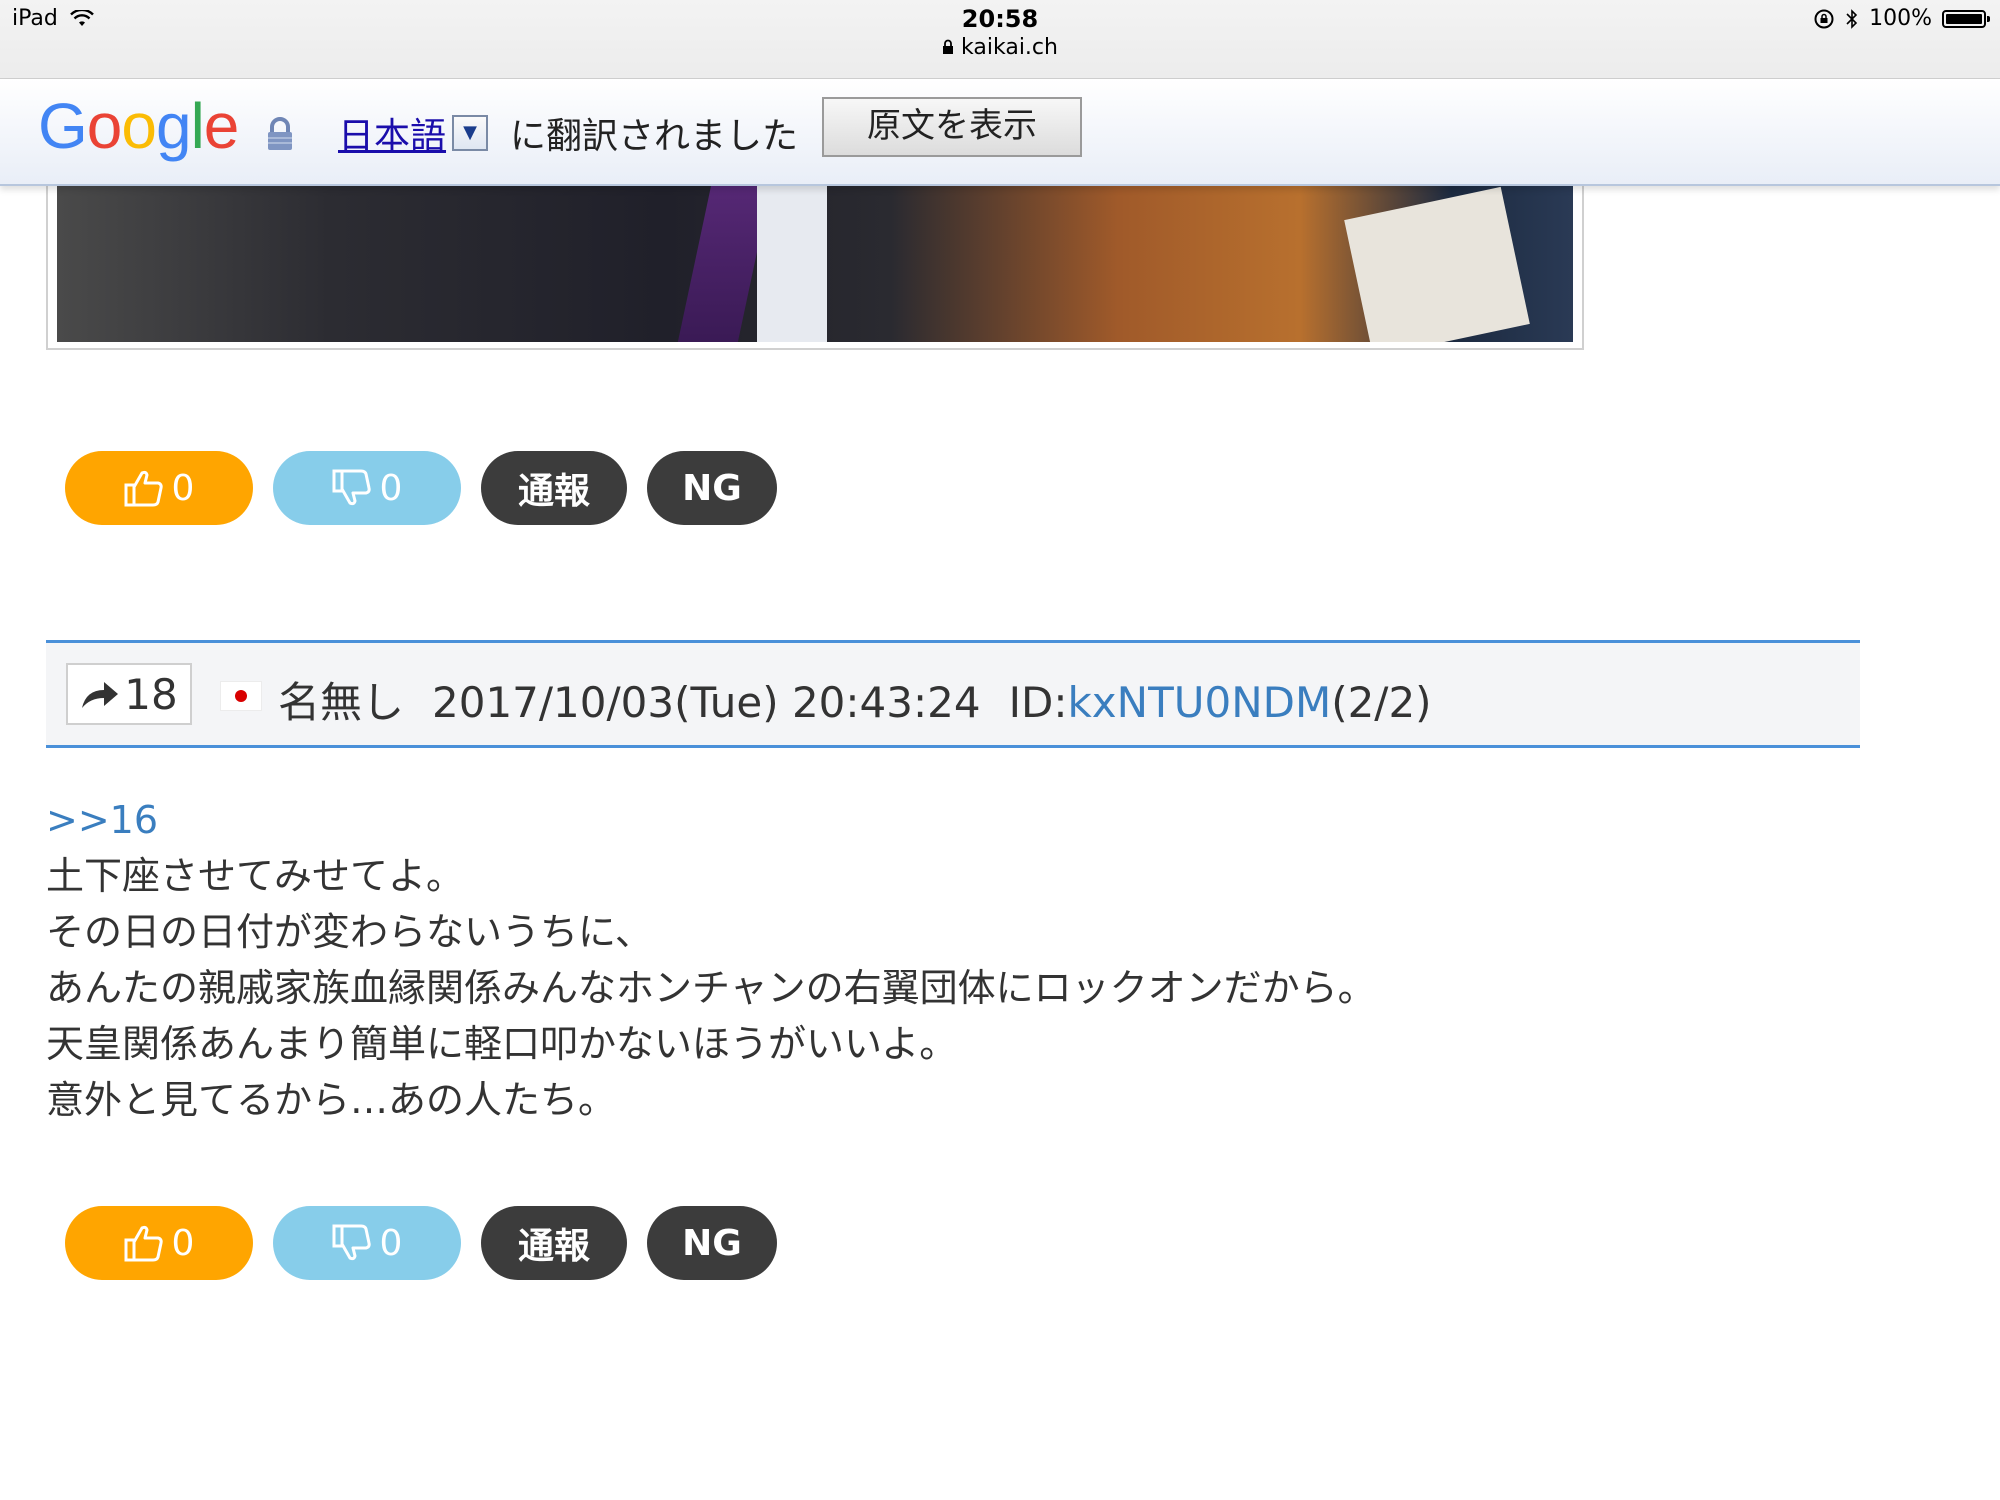 The image size is (2000, 1500). I want to click on poster-id-link: kxNTU0NDM, so click(1199, 702).